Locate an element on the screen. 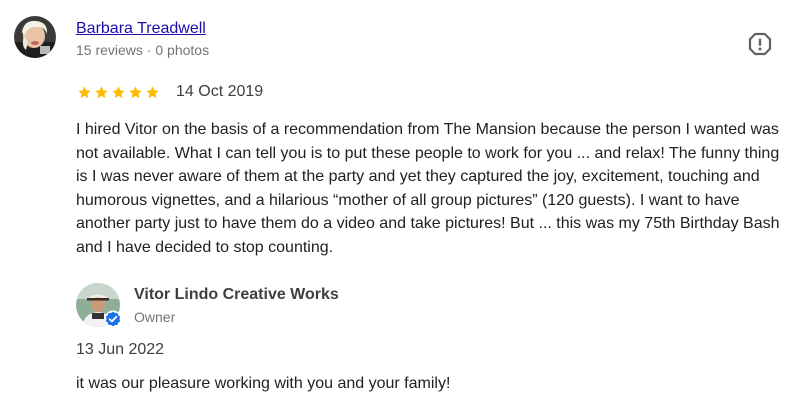  reviewer-photo is located at coordinates (35, 37).